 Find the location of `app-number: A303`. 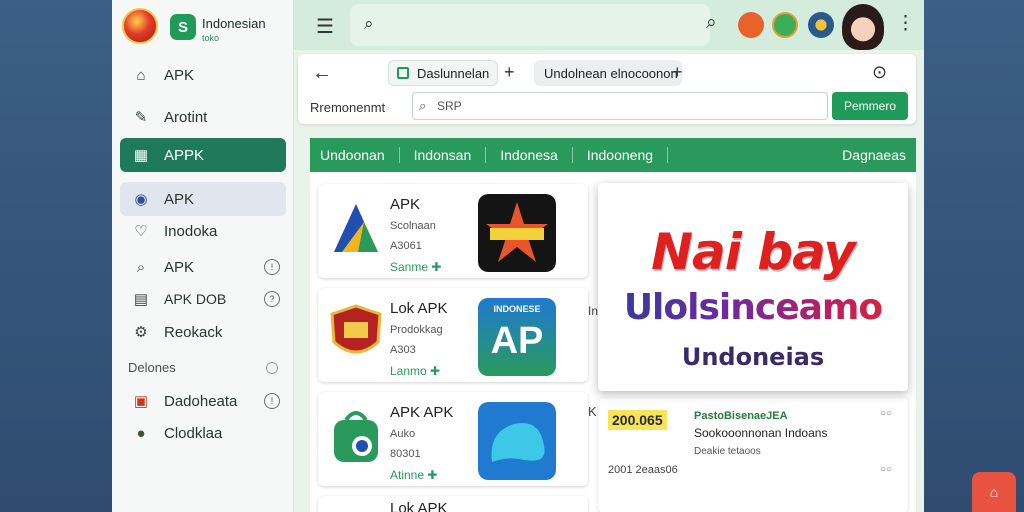

app-number: A303 is located at coordinates (403, 350).